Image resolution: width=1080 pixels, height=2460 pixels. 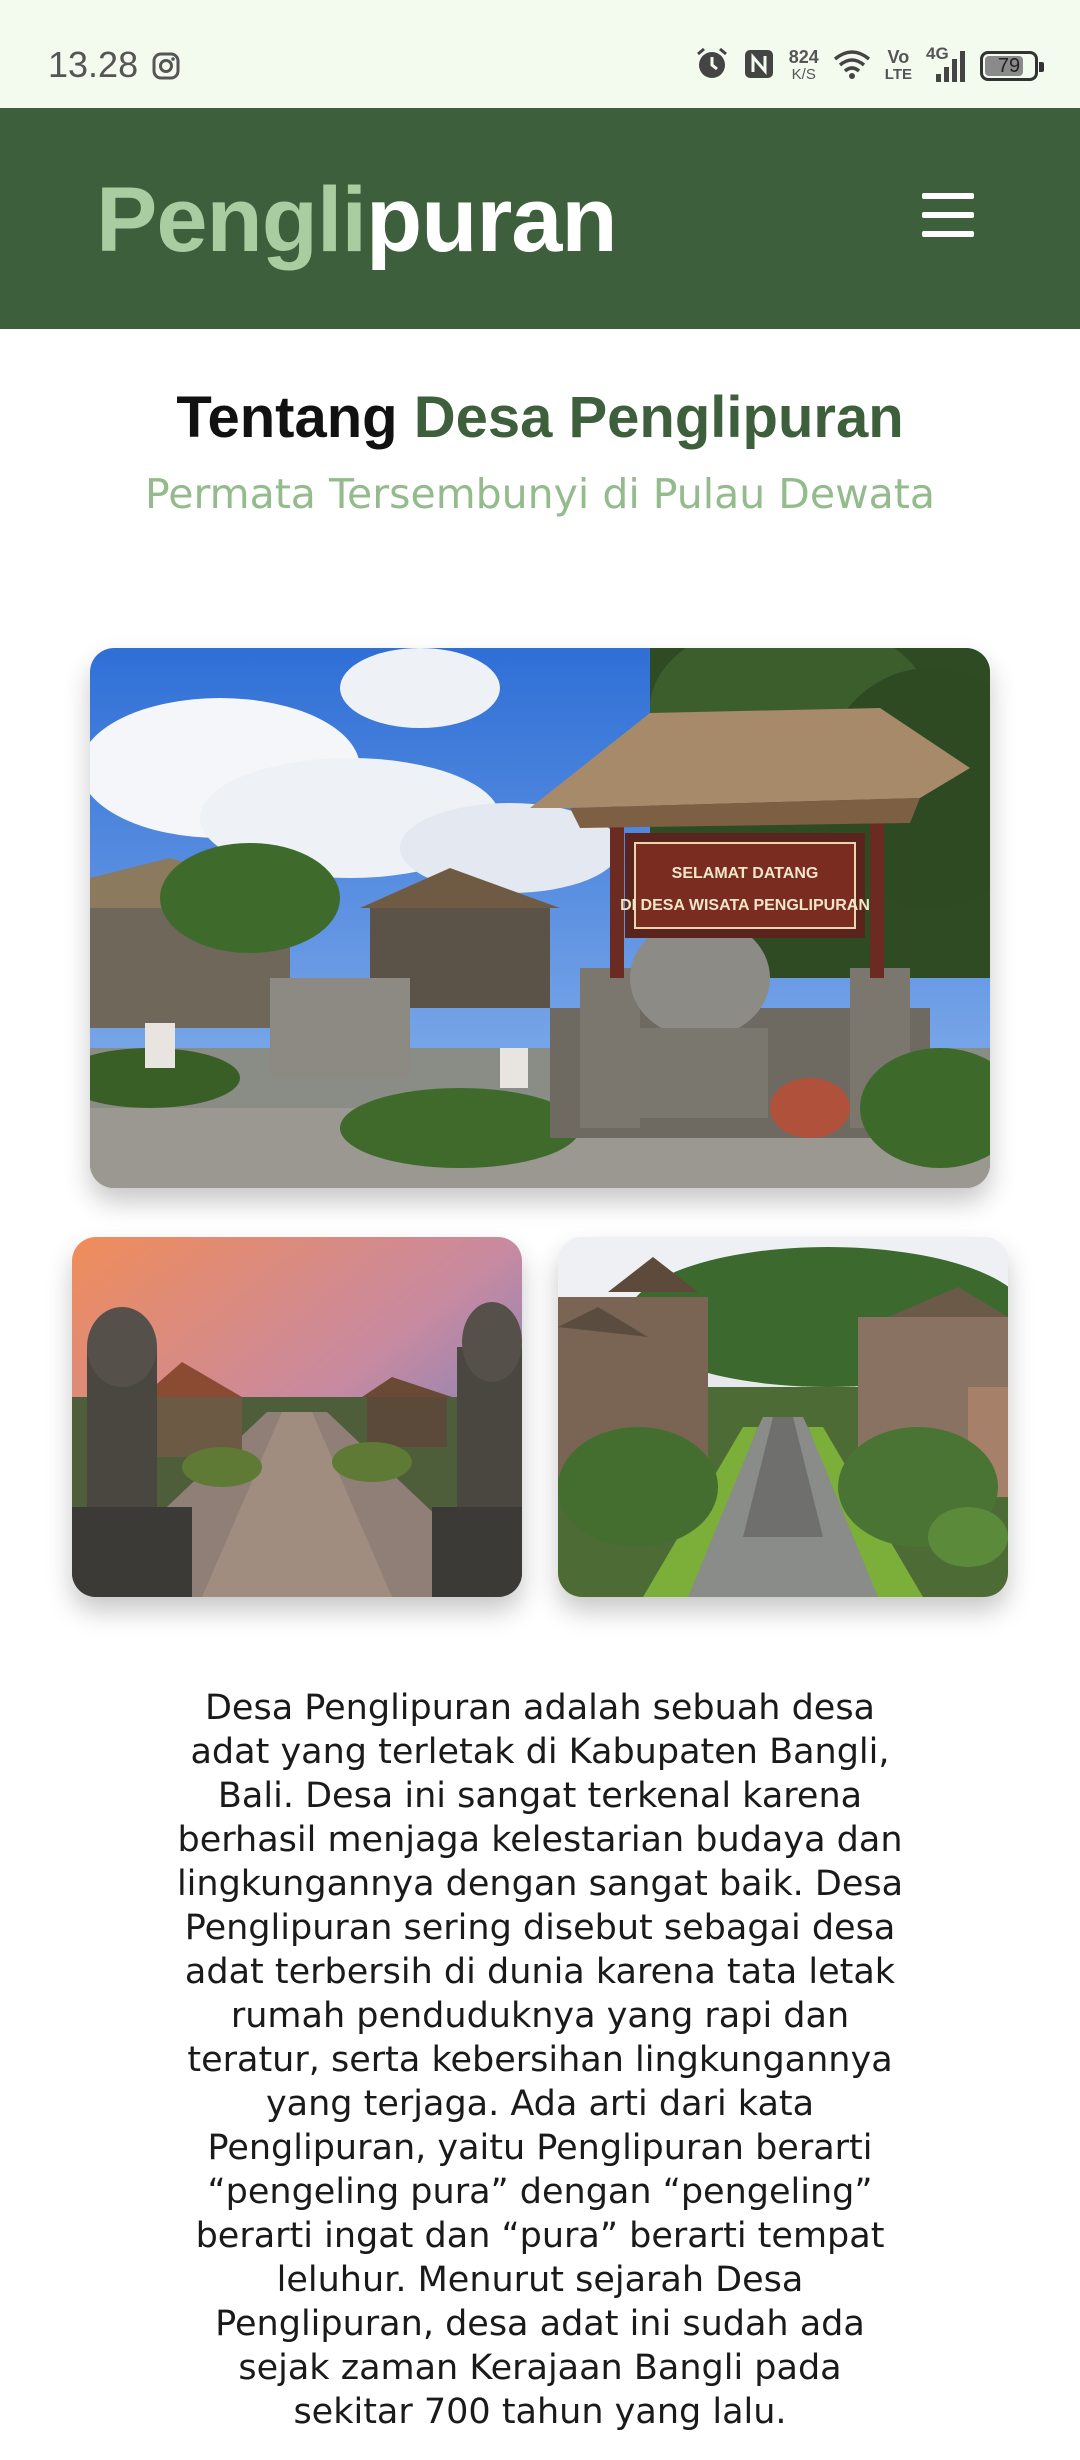 I want to click on logo-part-1: Pengli, so click(x=231, y=220).